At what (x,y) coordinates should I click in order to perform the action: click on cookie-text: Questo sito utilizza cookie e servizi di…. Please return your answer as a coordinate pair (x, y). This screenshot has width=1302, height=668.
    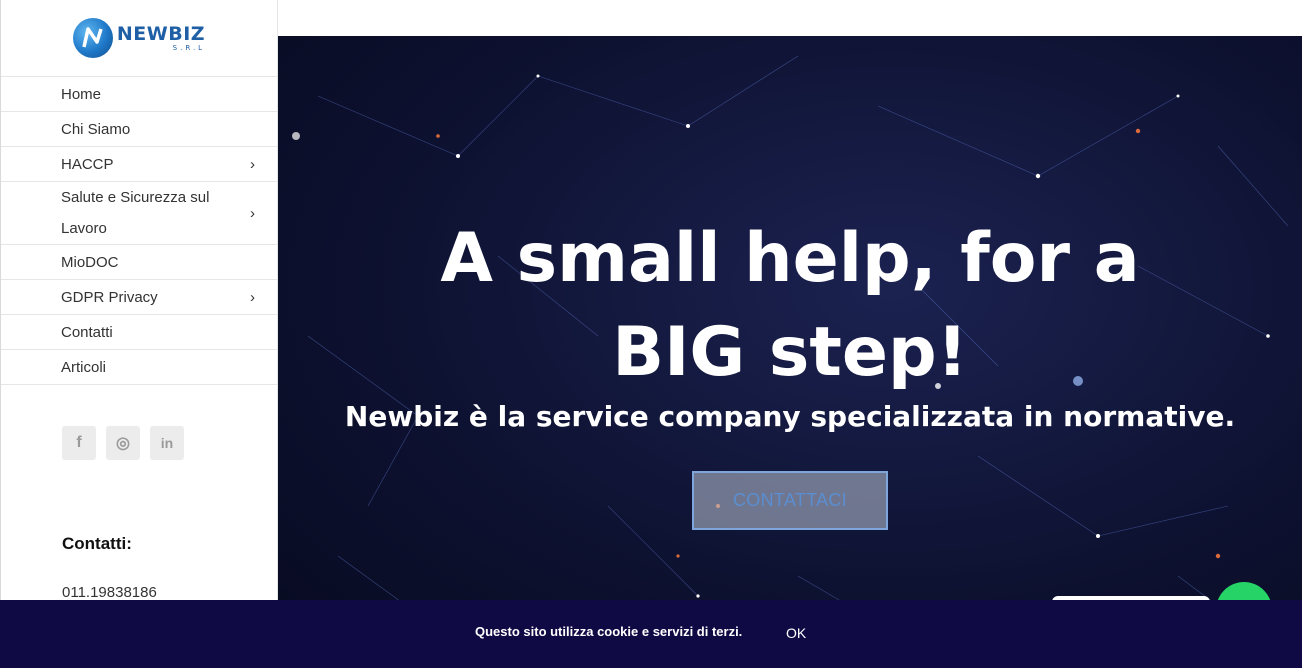
    Looking at the image, I should click on (609, 631).